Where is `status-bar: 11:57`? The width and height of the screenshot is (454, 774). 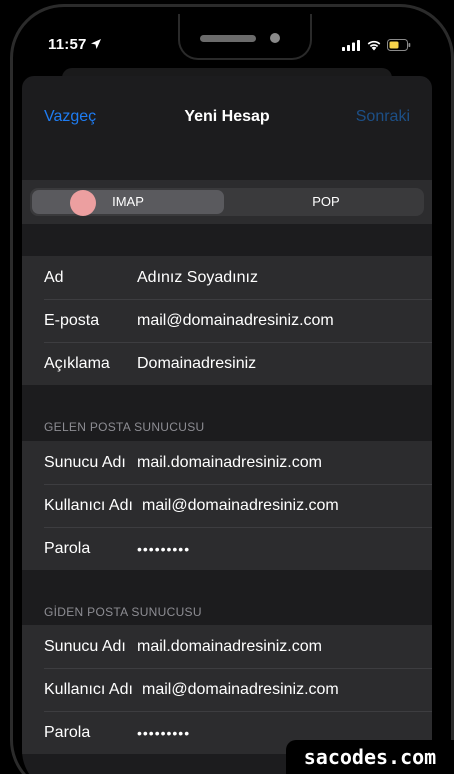 status-bar: 11:57 is located at coordinates (227, 39).